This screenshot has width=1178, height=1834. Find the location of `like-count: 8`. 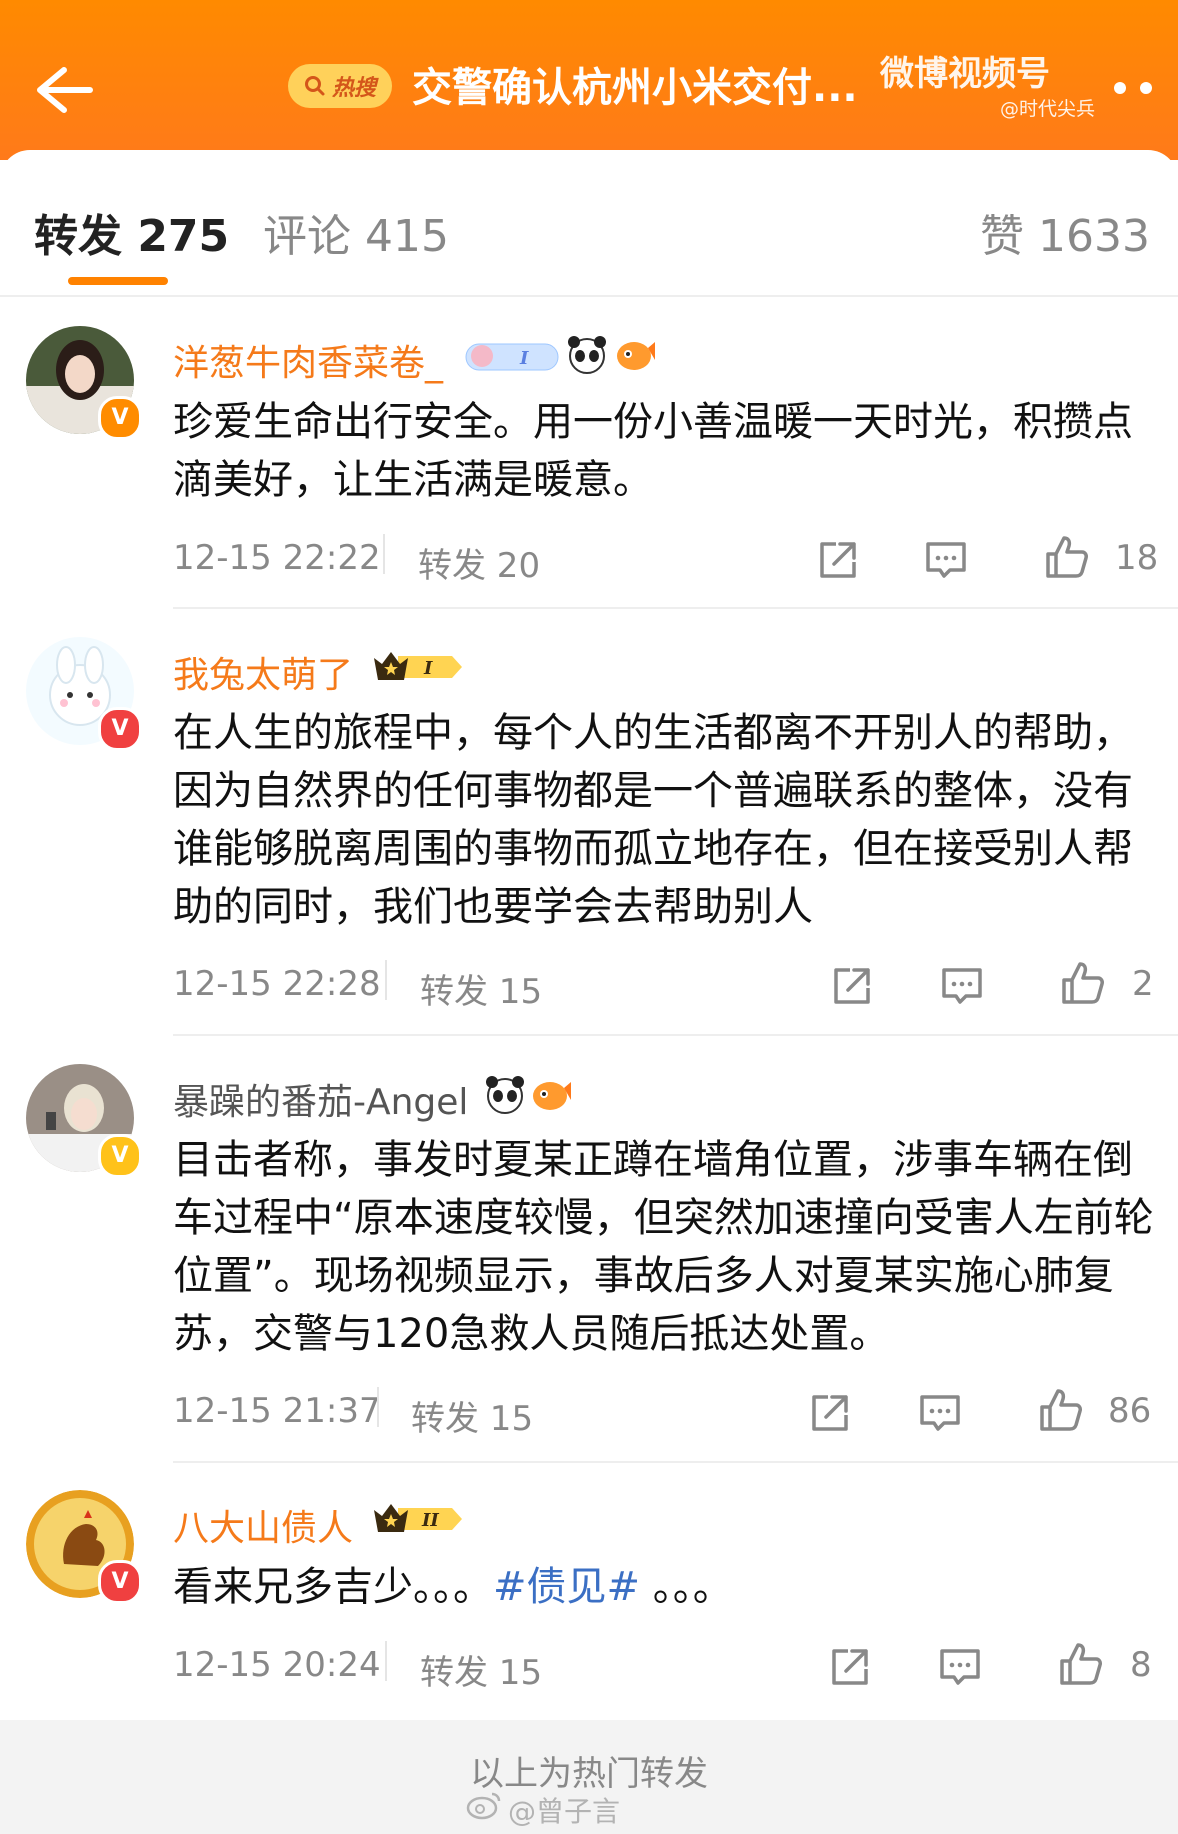

like-count: 8 is located at coordinates (1141, 1665).